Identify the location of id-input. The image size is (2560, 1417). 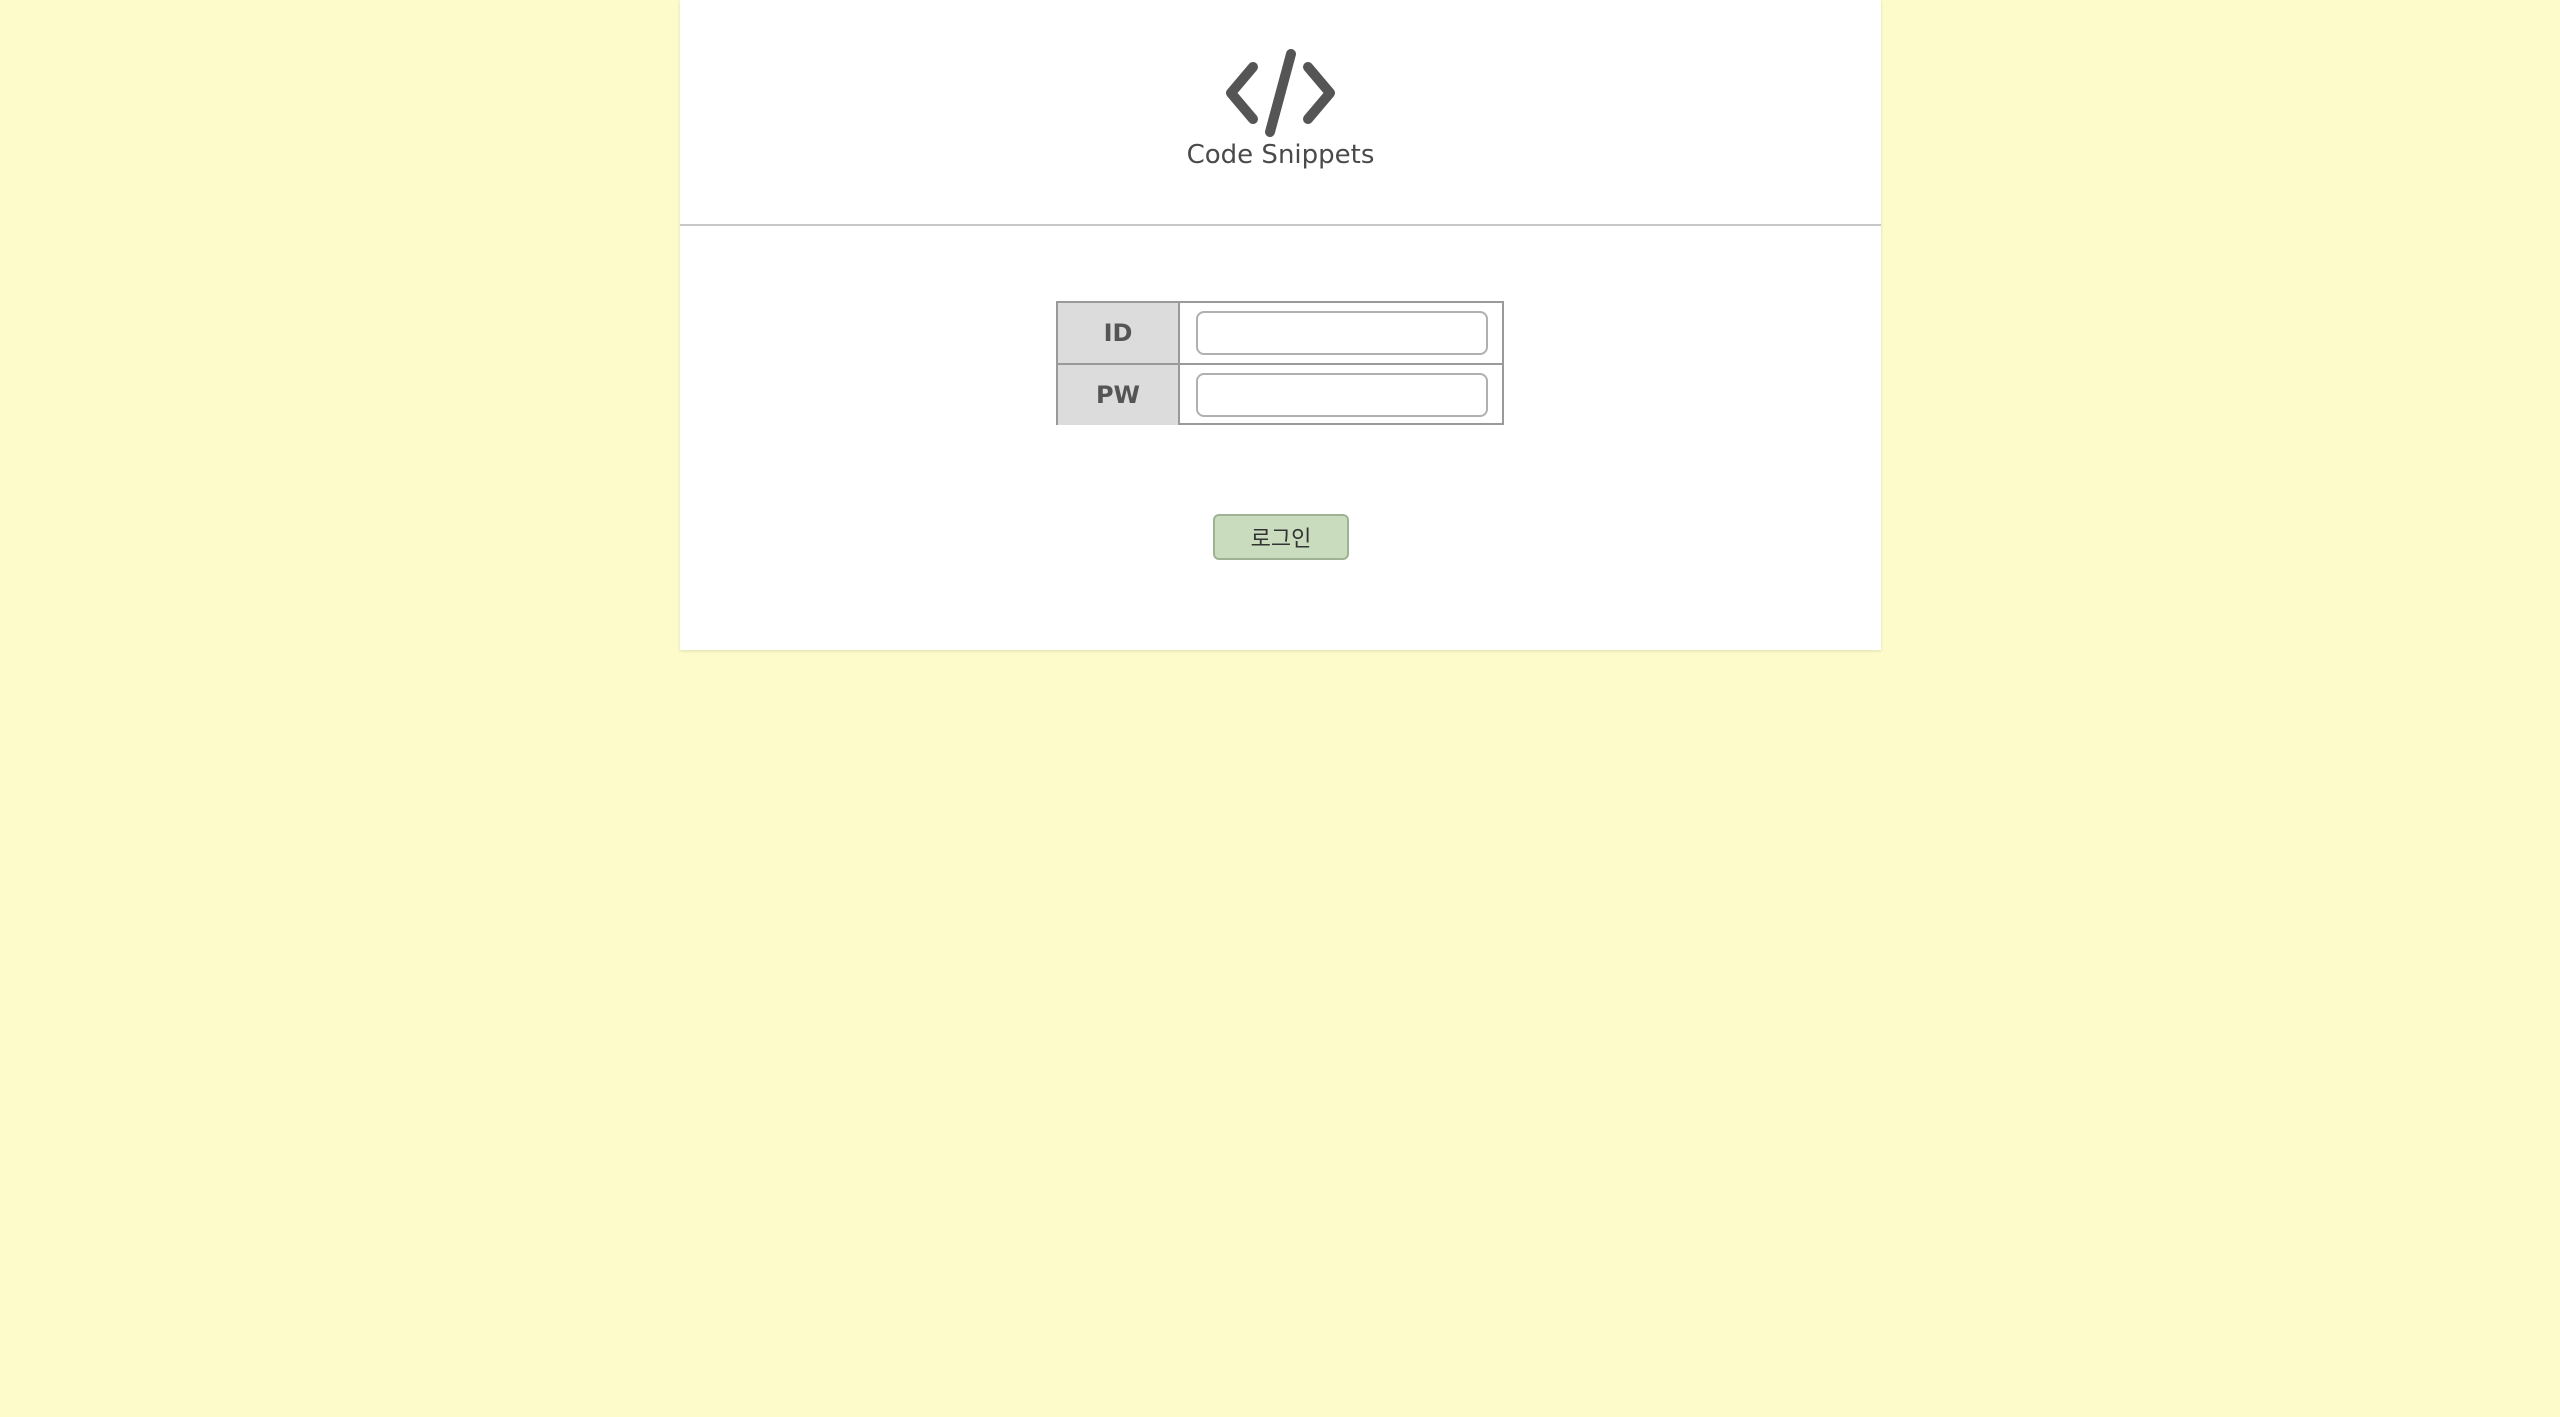
(1342, 333).